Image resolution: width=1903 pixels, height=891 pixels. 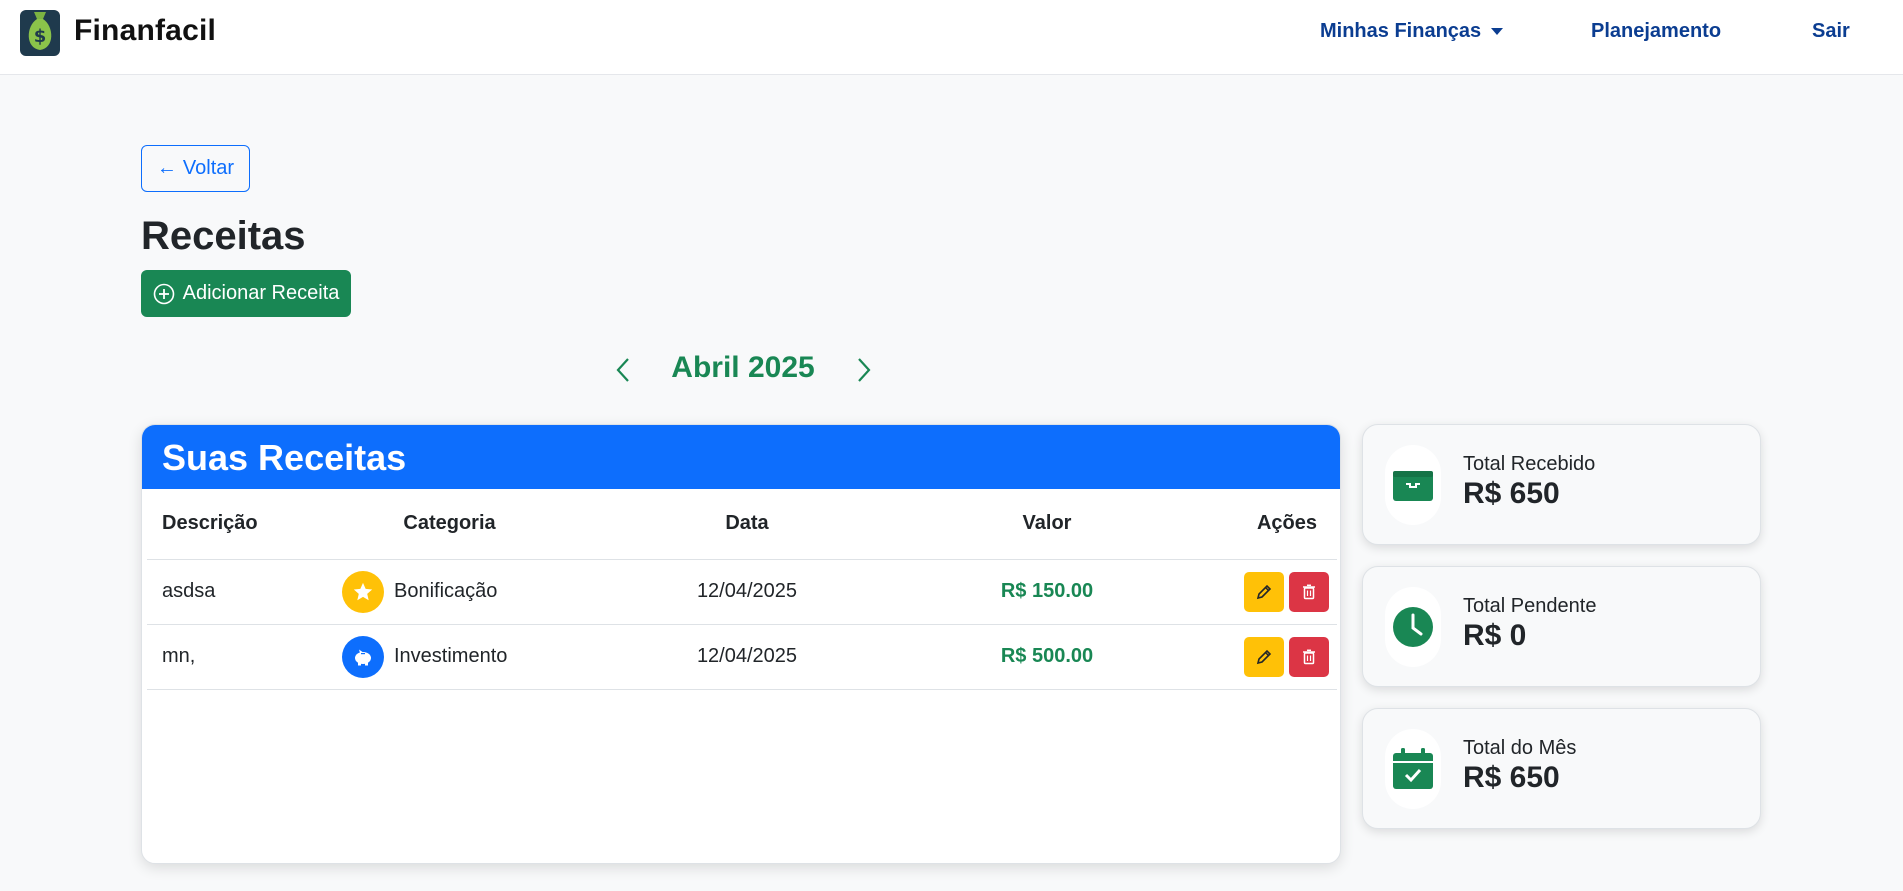 I want to click on arrow-left-icon: ←, so click(x=166, y=168).